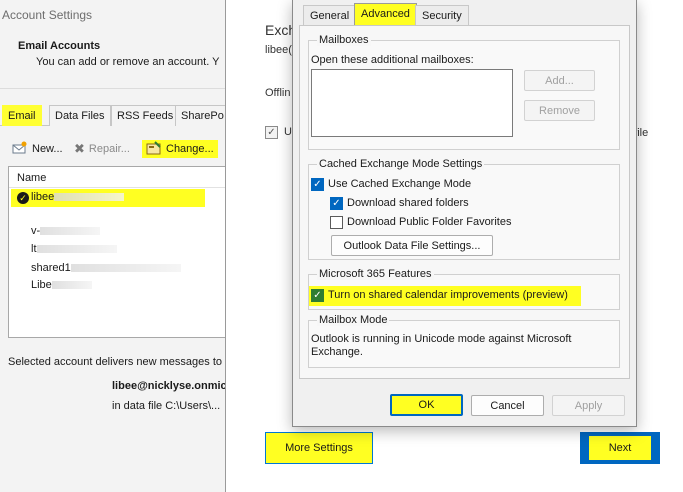 This screenshot has height=492, width=683. What do you see at coordinates (429, 222) in the screenshot?
I see `download-public-label: Download Public Folder Favorites` at bounding box center [429, 222].